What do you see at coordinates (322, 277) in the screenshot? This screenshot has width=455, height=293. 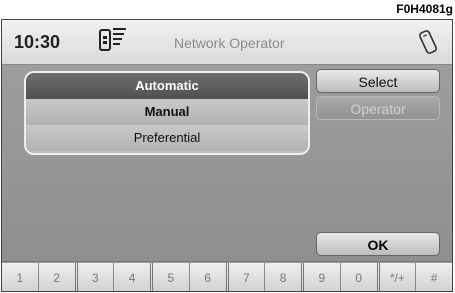 I see `key-9: 9` at bounding box center [322, 277].